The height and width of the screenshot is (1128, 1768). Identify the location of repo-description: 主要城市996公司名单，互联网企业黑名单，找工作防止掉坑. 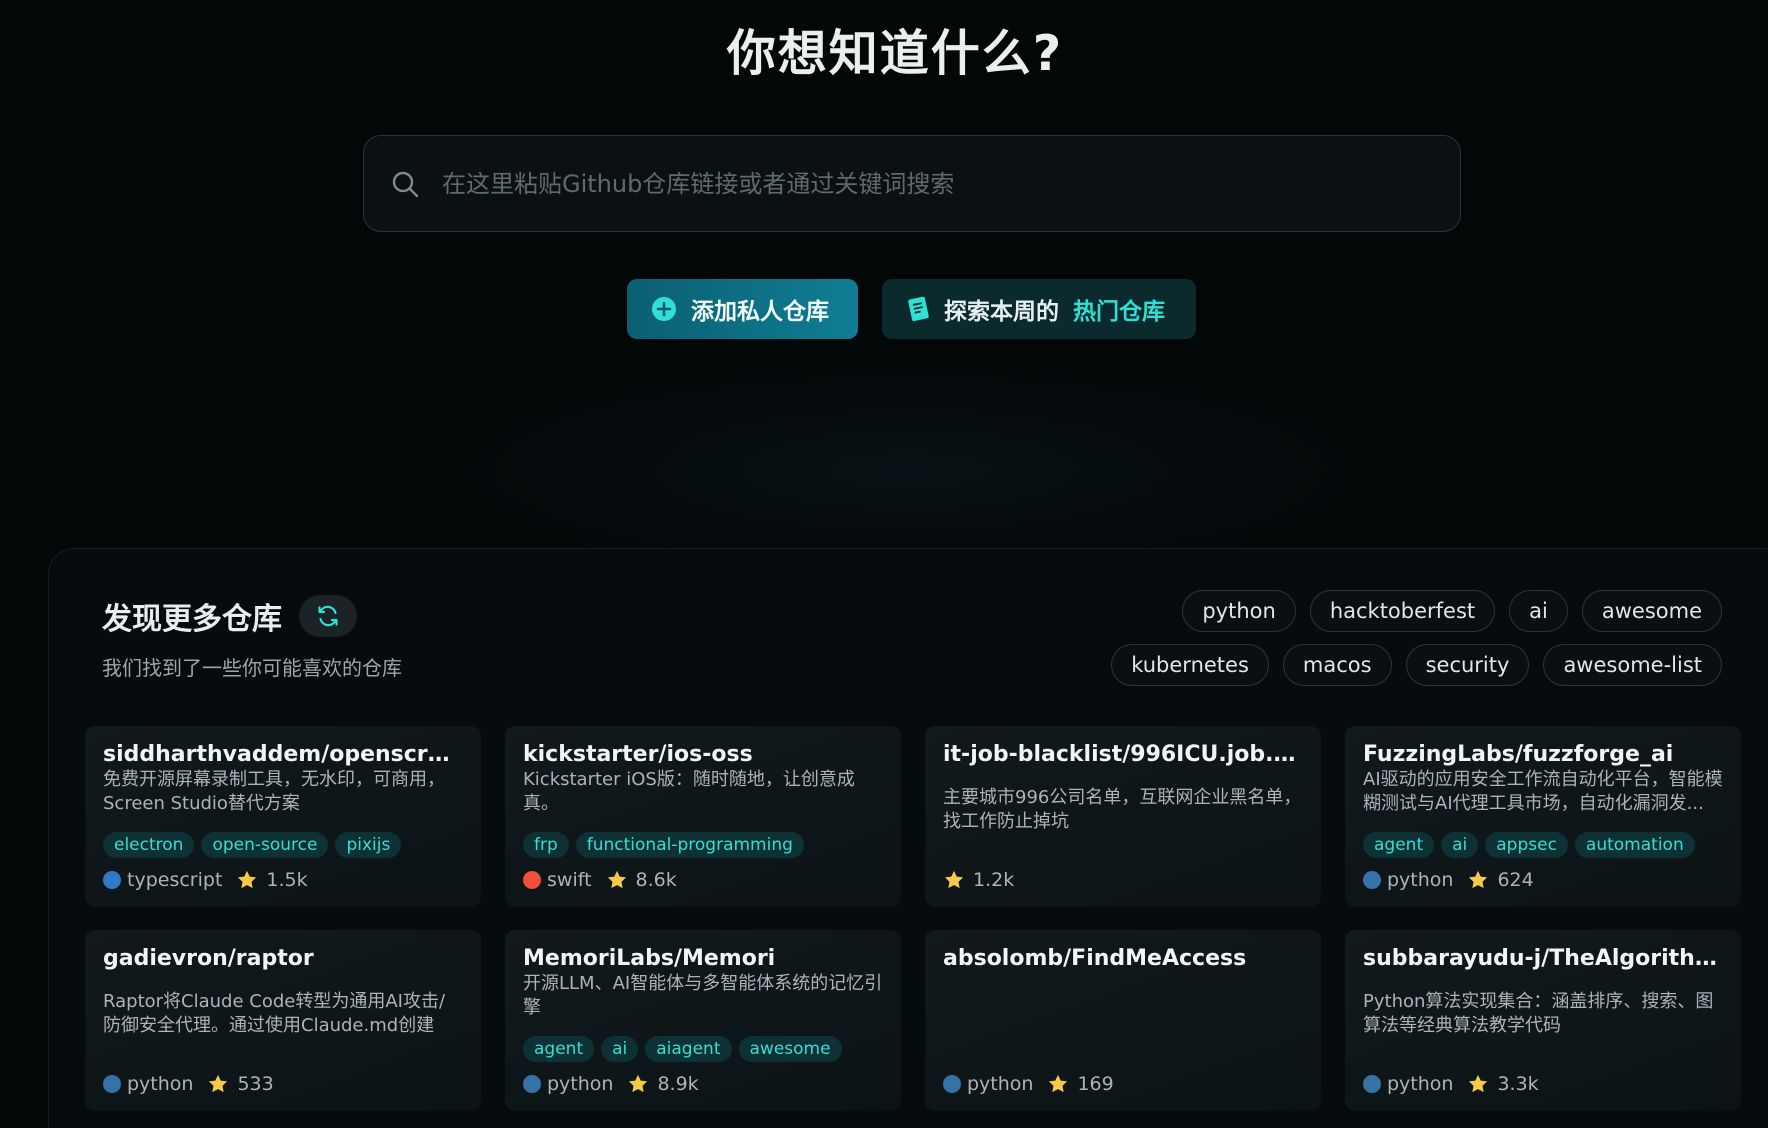
(1122, 809).